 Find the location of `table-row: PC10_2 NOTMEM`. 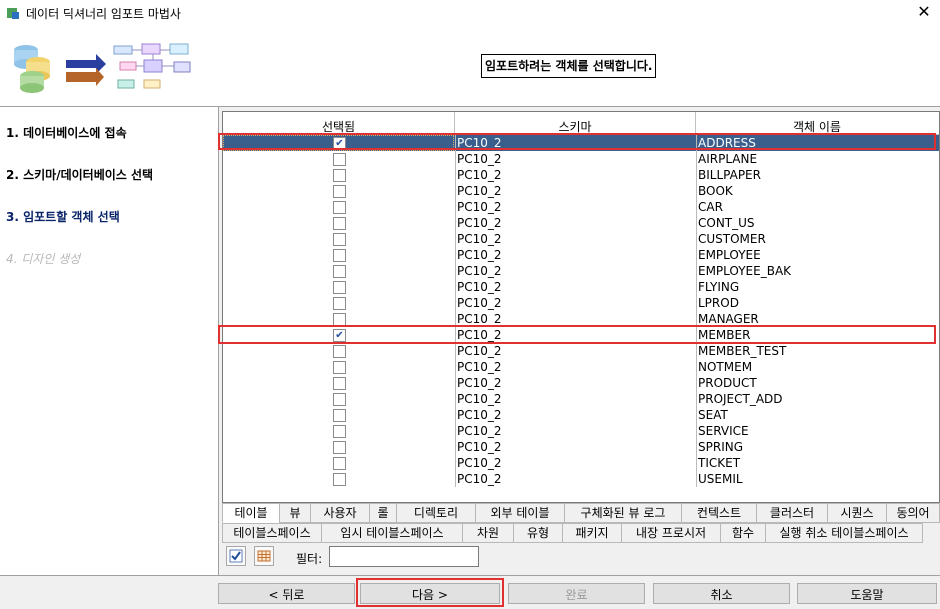

table-row: PC10_2 NOTMEM is located at coordinates (581, 367).